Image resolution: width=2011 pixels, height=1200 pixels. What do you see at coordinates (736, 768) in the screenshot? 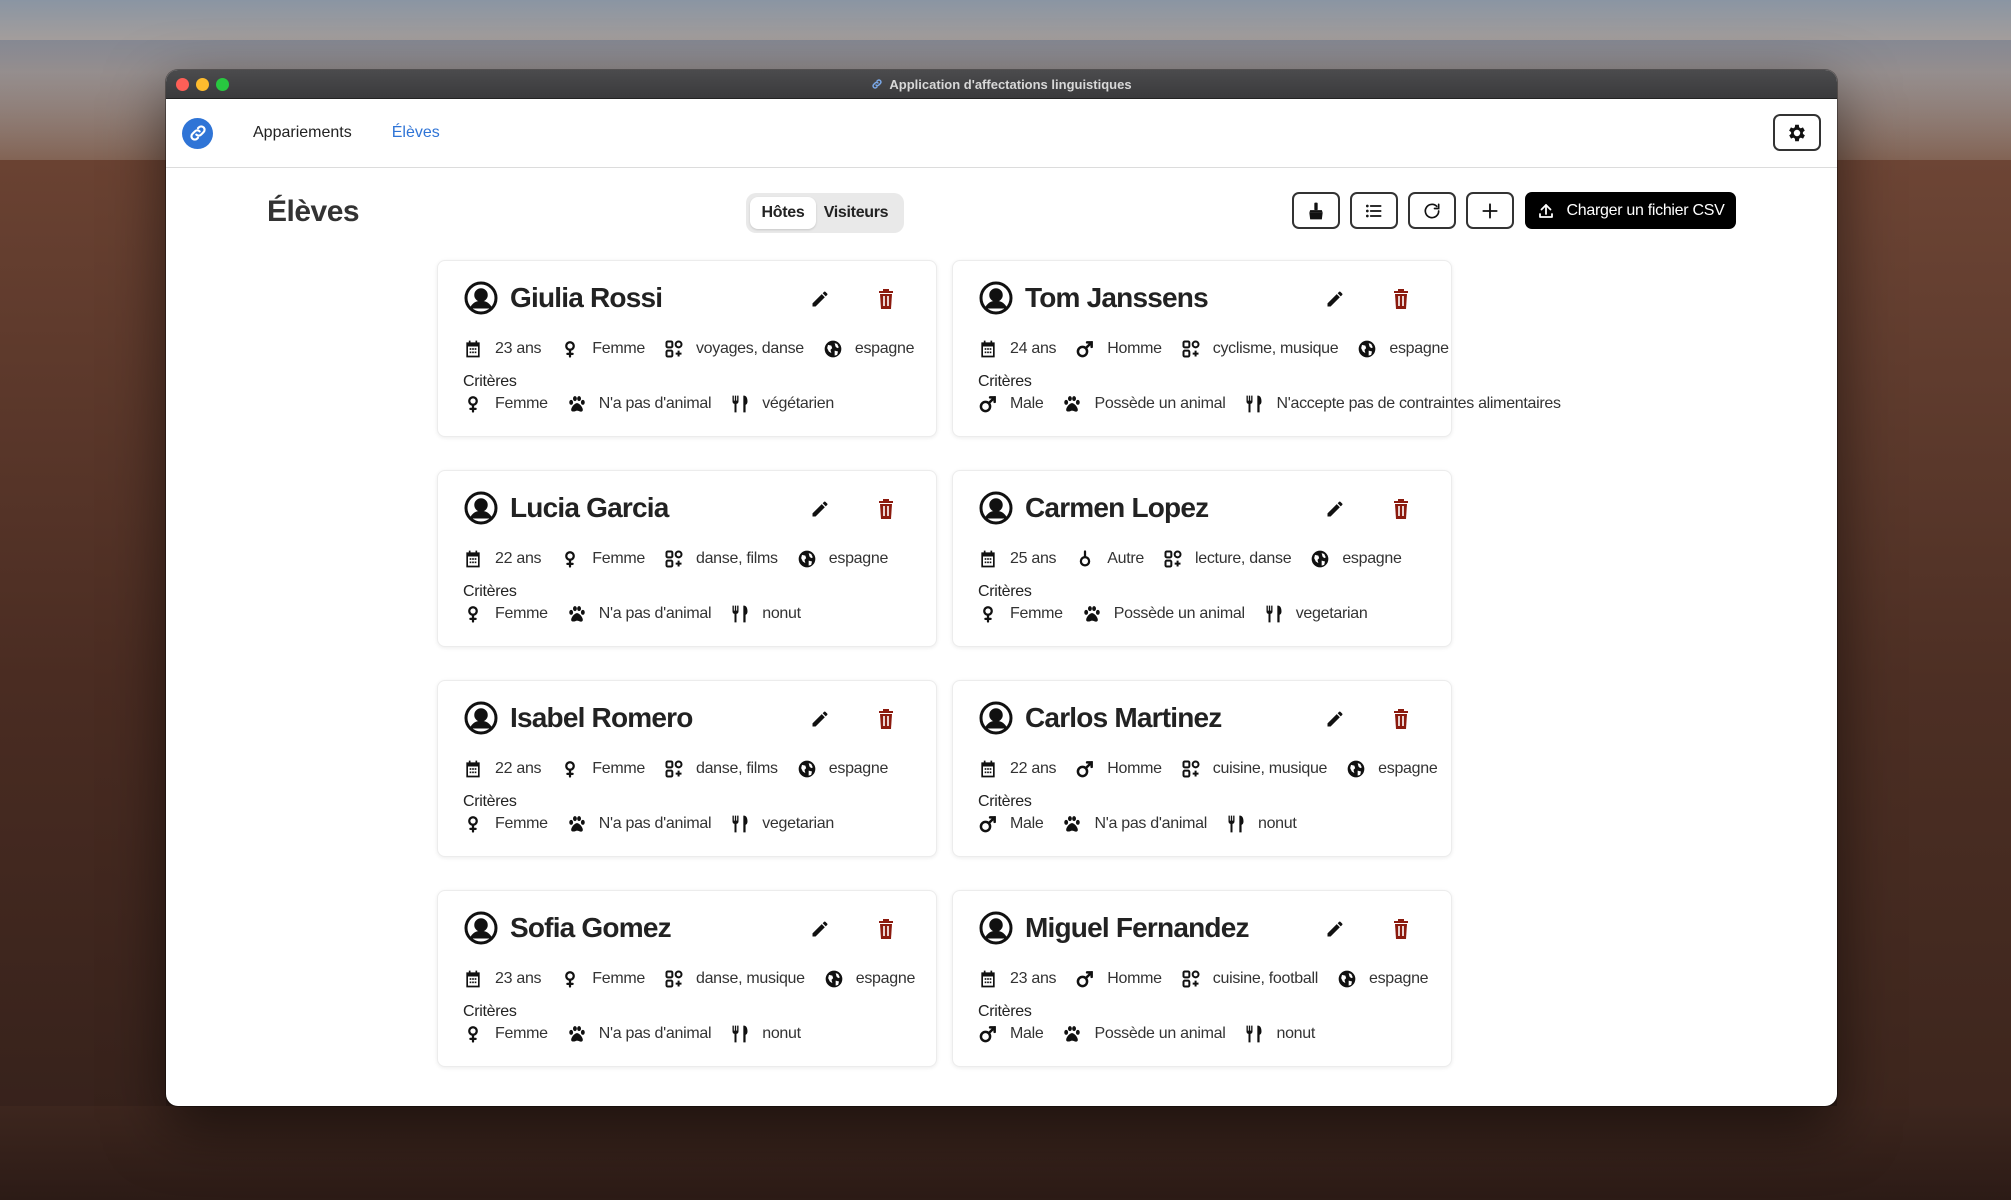
I see `student-interests: danse, films` at bounding box center [736, 768].